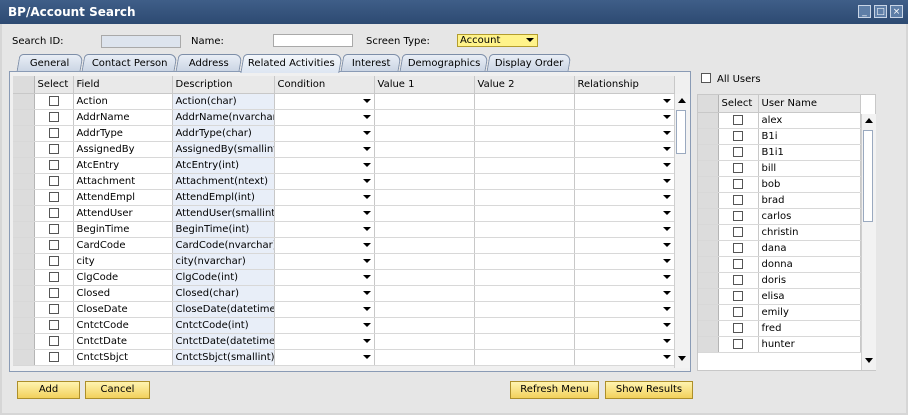 The height and width of the screenshot is (415, 908). I want to click on add-button: Add, so click(48, 390).